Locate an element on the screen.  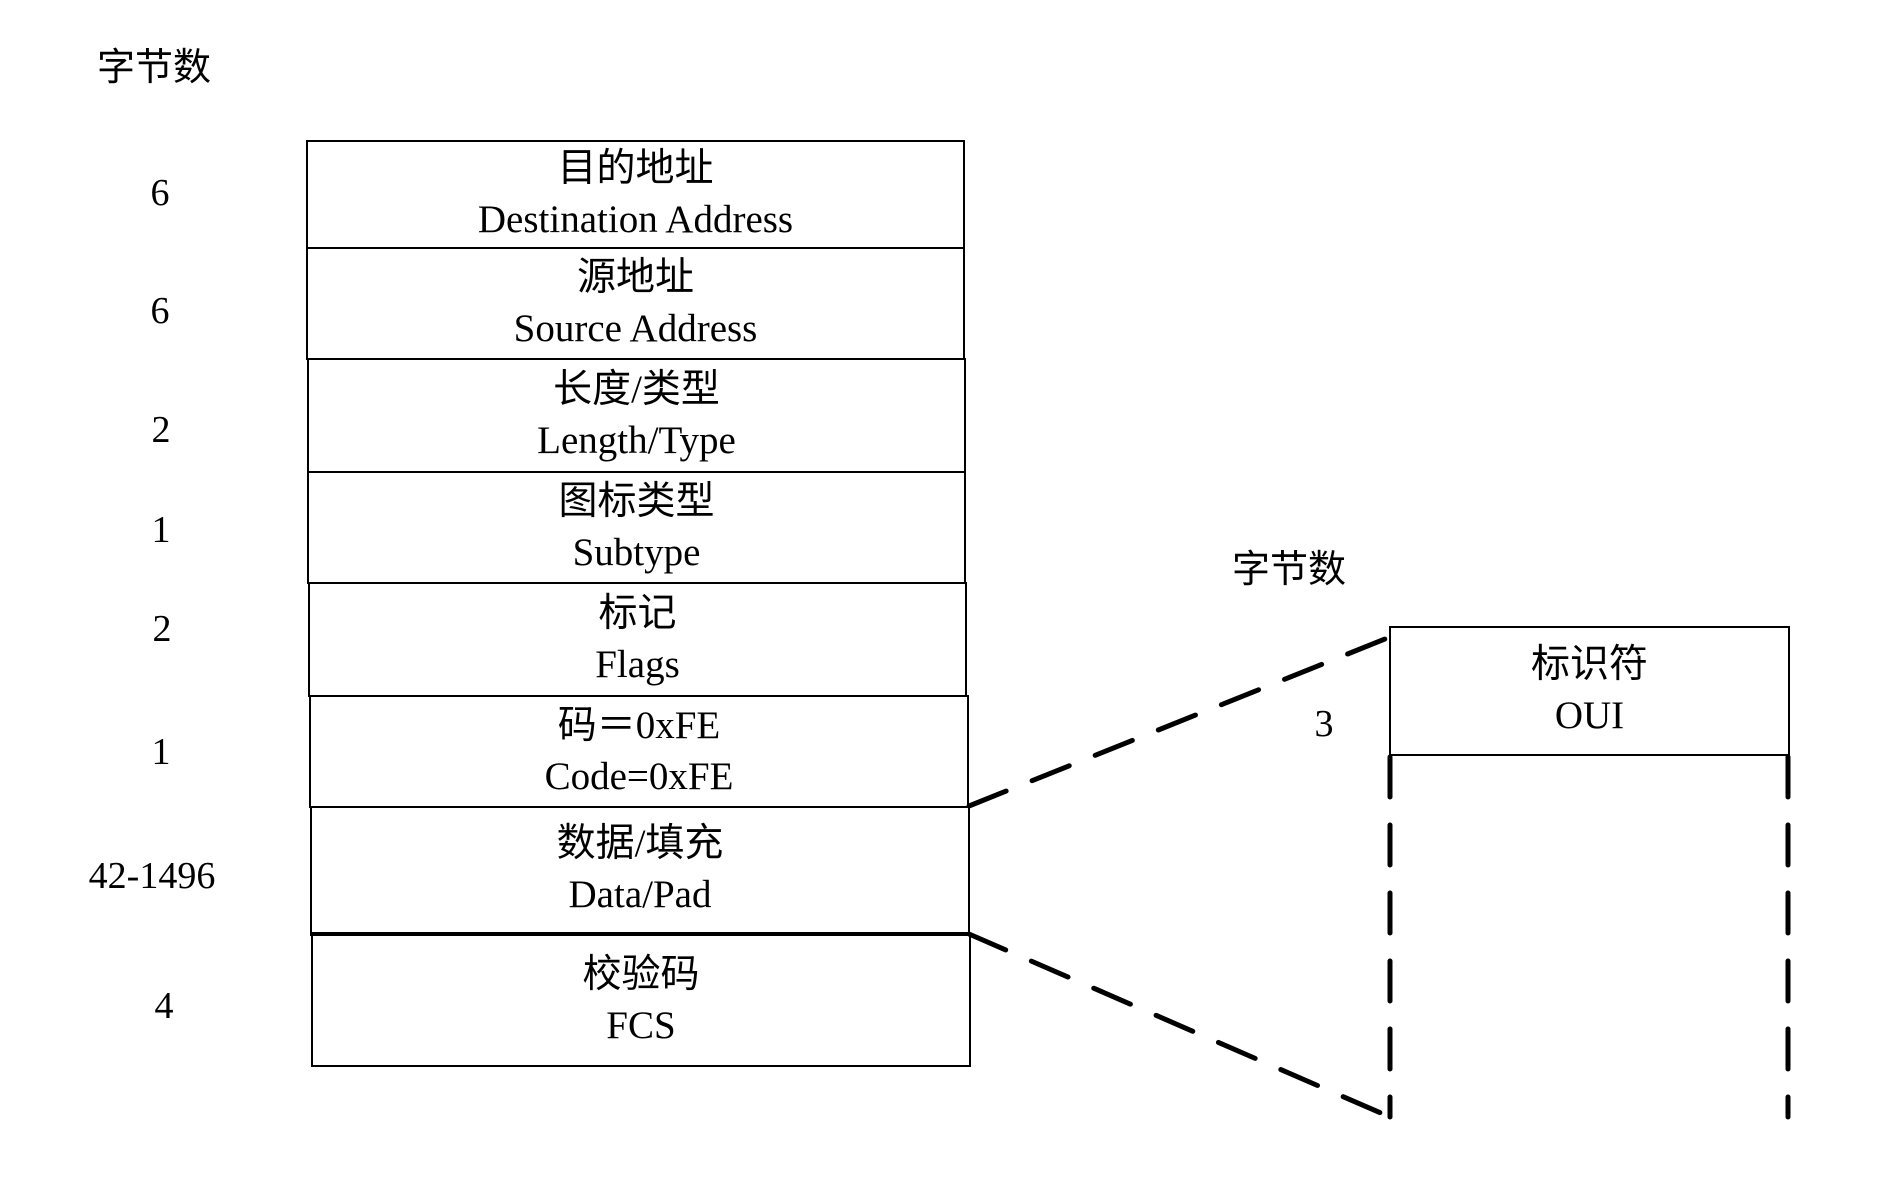
field-label-en: OUI is located at coordinates (1589, 715).